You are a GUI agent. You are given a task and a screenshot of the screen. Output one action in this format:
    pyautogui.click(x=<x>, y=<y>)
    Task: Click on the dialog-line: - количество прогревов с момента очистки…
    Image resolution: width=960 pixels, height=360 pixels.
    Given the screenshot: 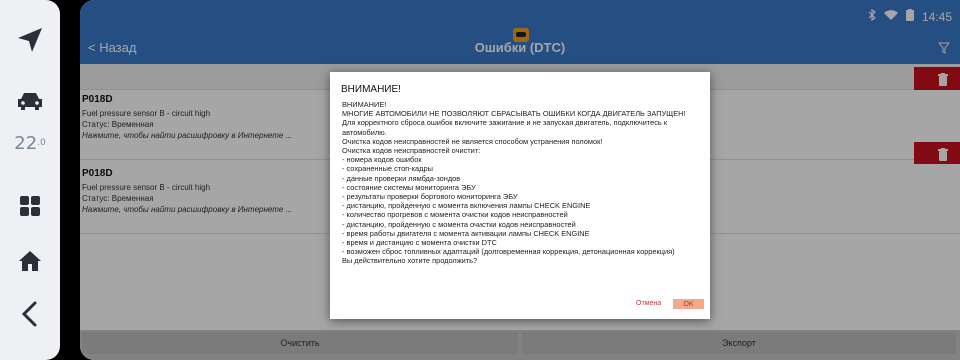 What is the action you would take?
    pyautogui.click(x=455, y=215)
    